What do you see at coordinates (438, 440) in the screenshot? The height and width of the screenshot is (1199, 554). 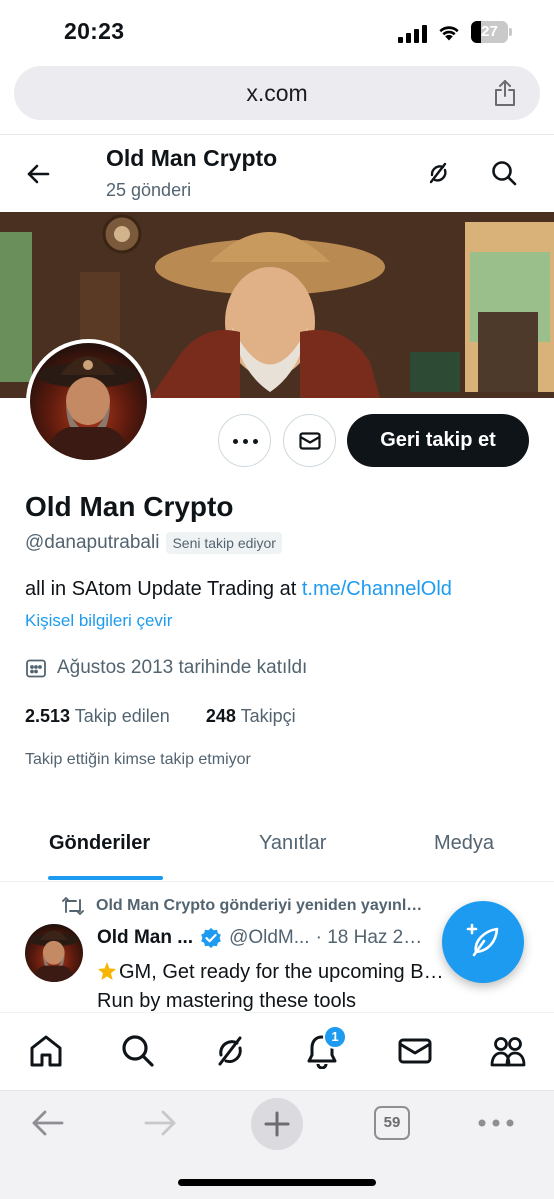 I see `follow-back-button: Geri takip et` at bounding box center [438, 440].